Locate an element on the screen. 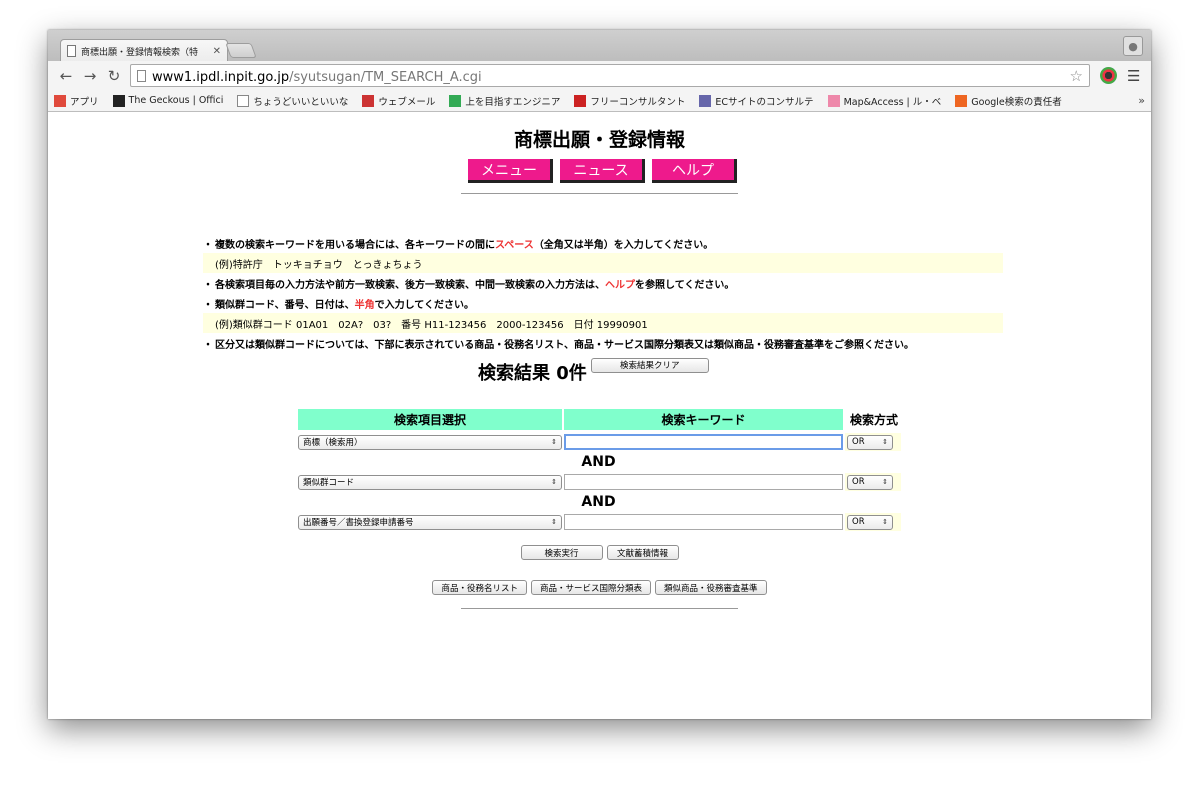  note-halfwidth: ・ 類似群コード、番号、日付は、 半角 で入力してください。 is located at coordinates (339, 305).